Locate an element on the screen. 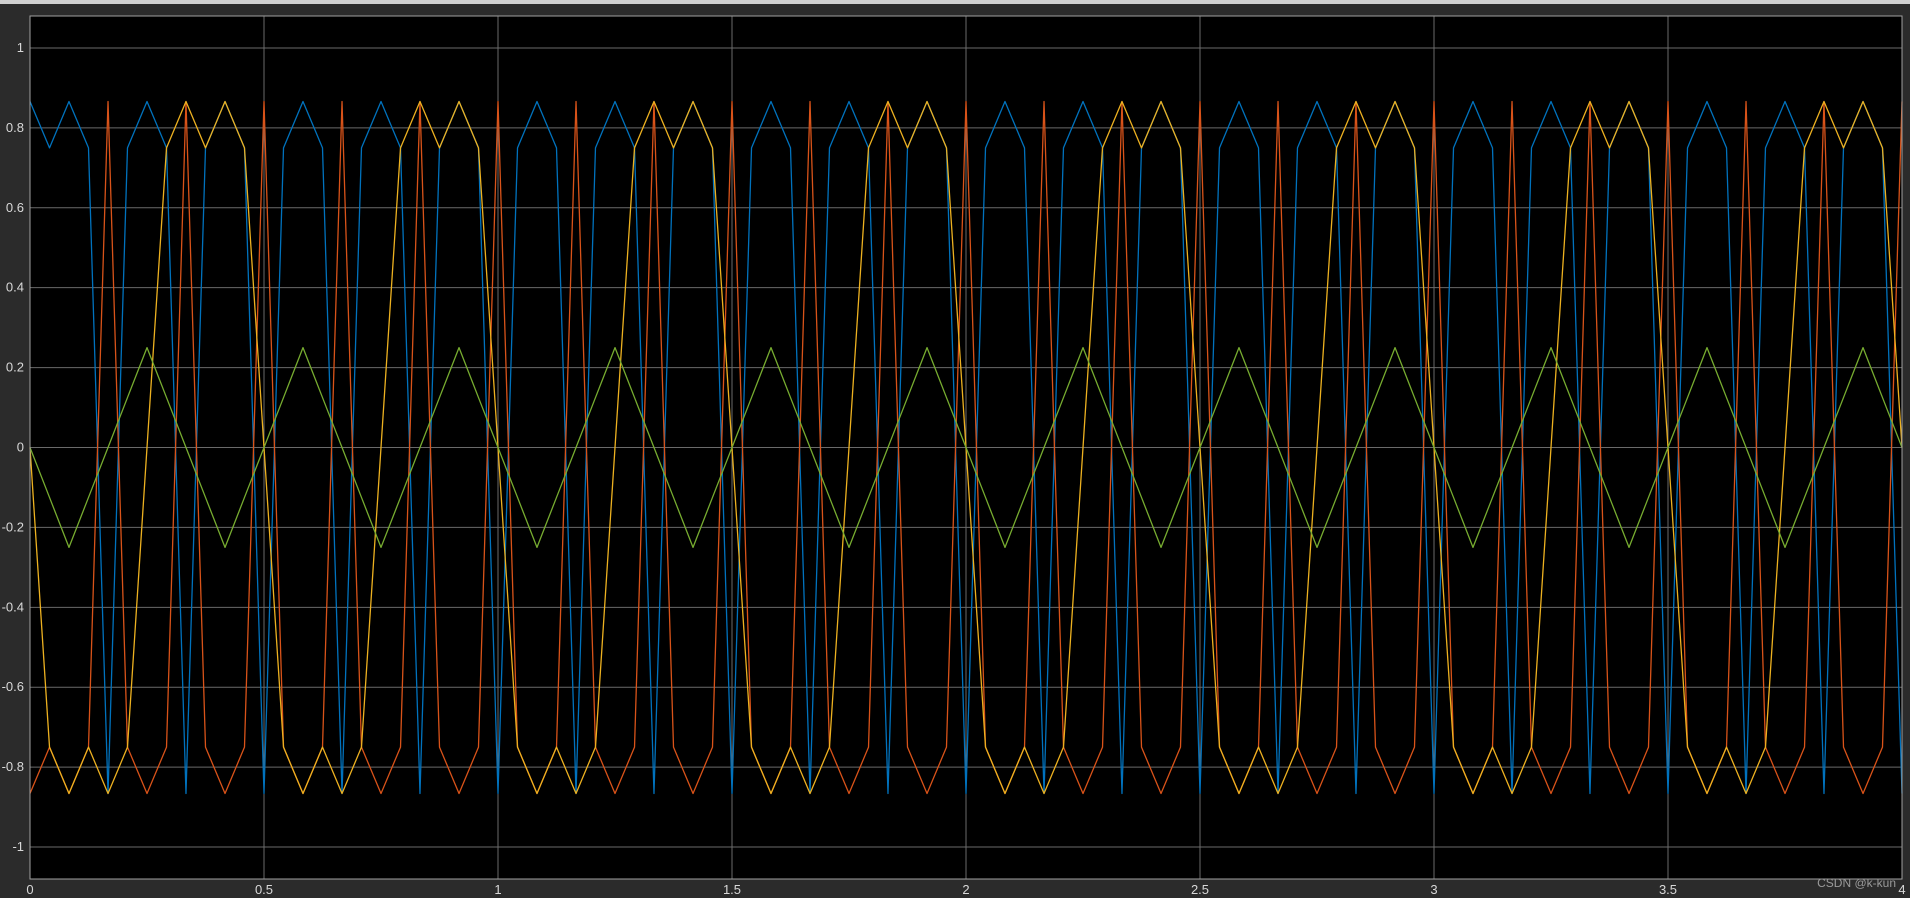 This screenshot has height=898, width=1910. y-tick-label: 0 is located at coordinates (20, 447).